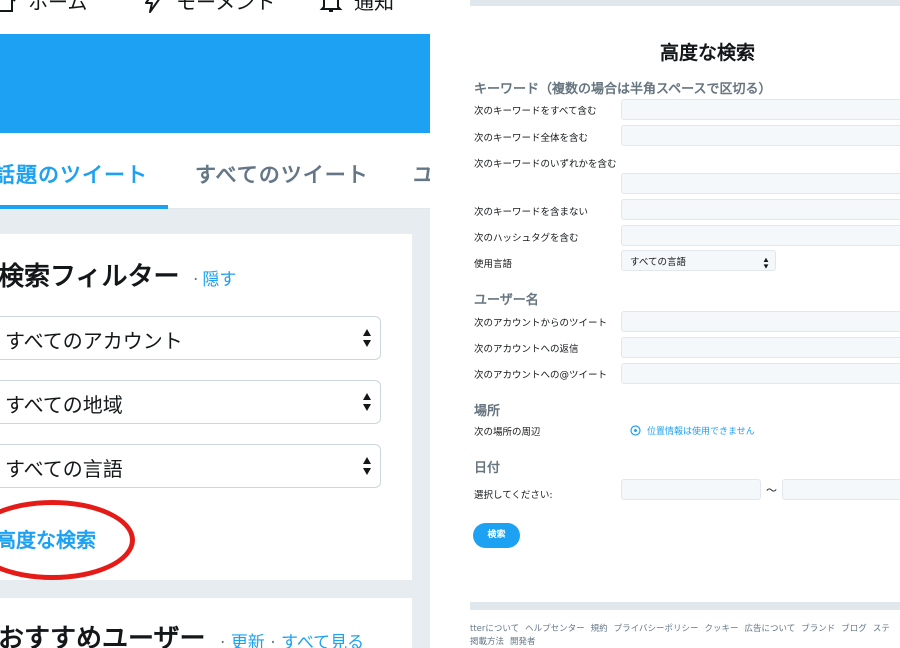  Describe the element at coordinates (541, 323) in the screenshot. I see `from-account-label: 次のアカウントからのツイート` at that location.